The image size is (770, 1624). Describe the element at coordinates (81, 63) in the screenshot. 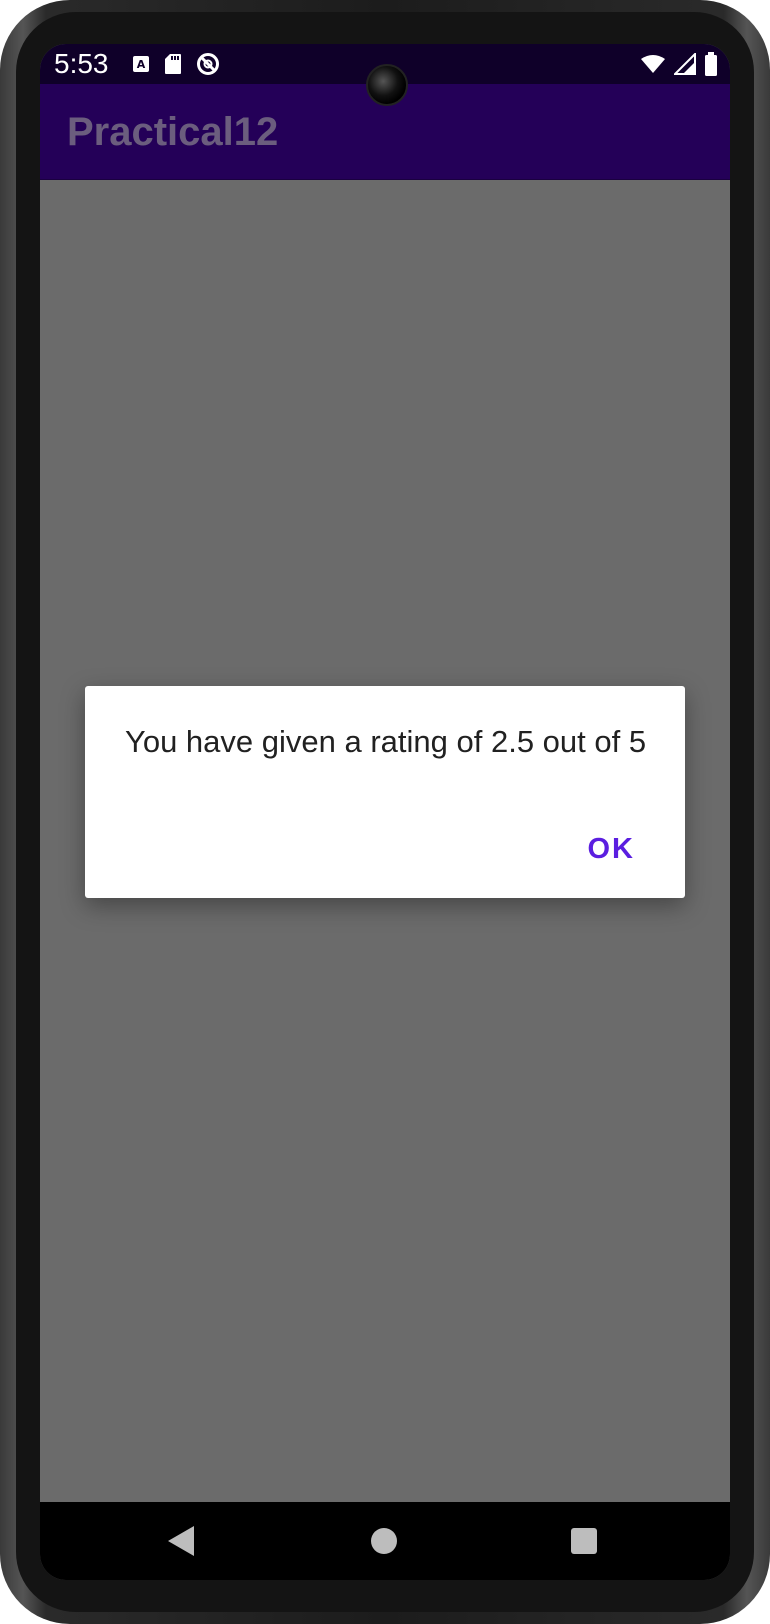

I see `status-time: 5:53` at that location.